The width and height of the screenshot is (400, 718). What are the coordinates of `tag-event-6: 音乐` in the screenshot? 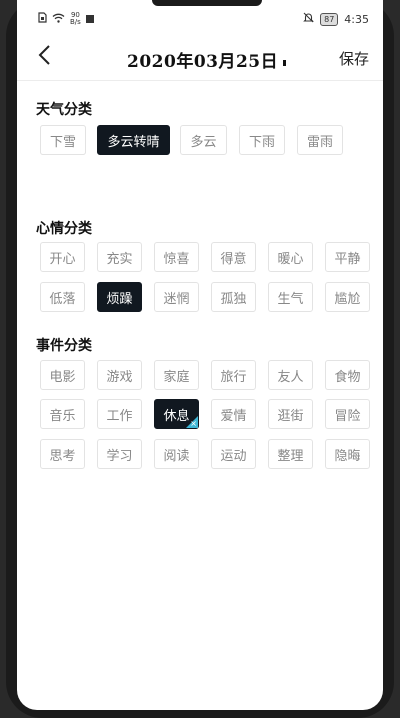 It's located at (62, 414).